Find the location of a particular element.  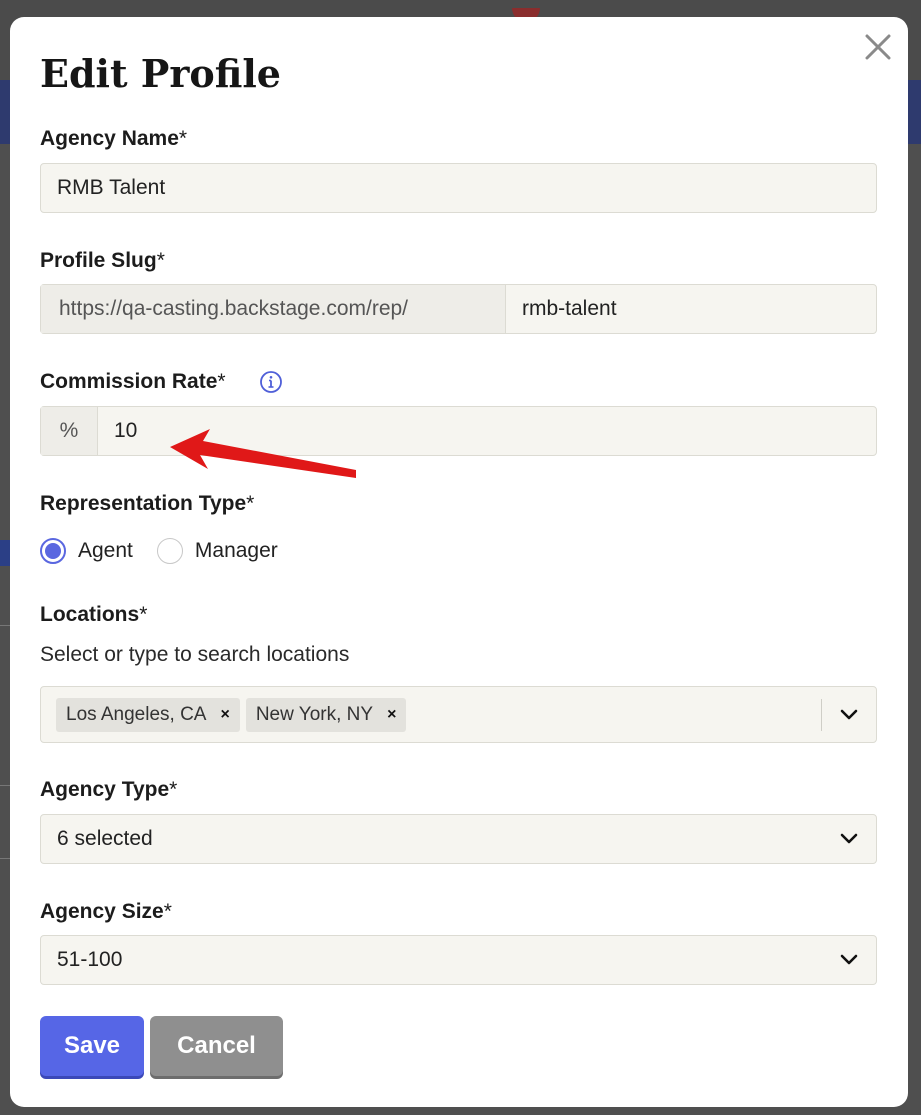

agent-radio-label: Agent is located at coordinates (105, 551).